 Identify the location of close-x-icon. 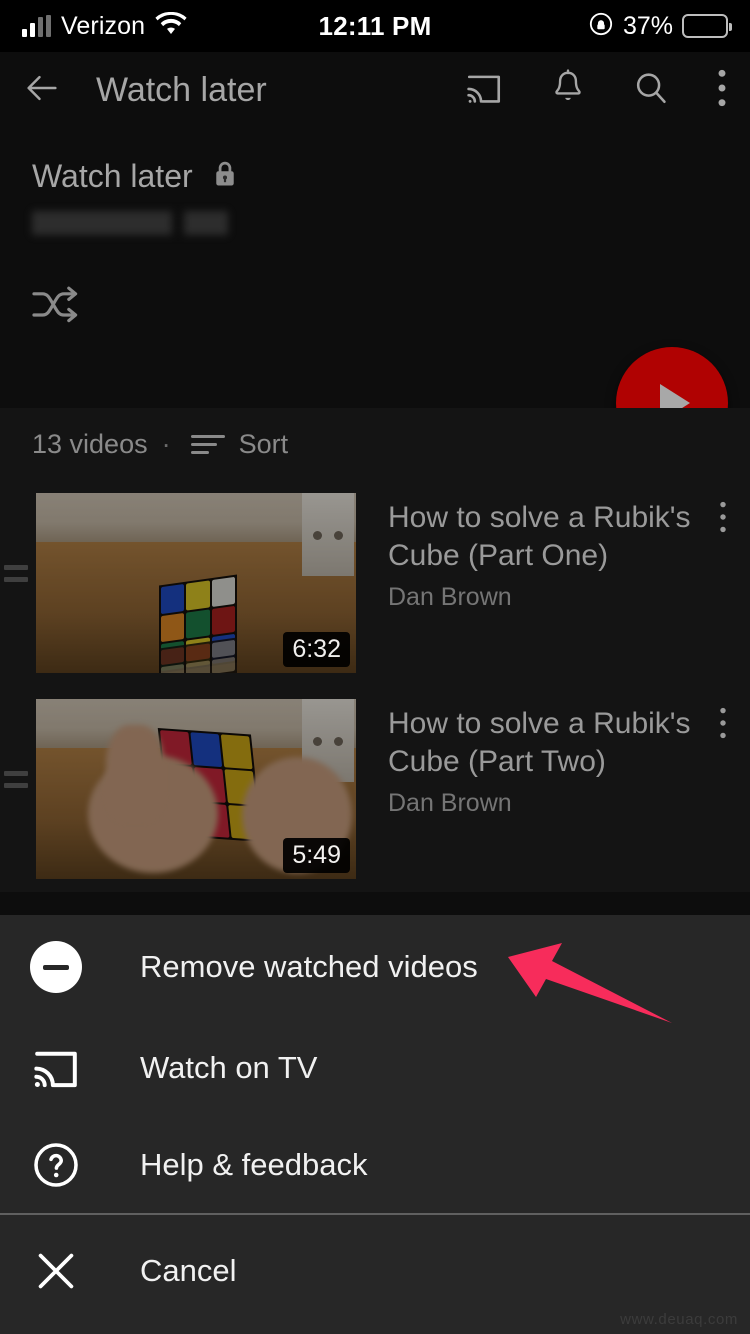
(56, 1271).